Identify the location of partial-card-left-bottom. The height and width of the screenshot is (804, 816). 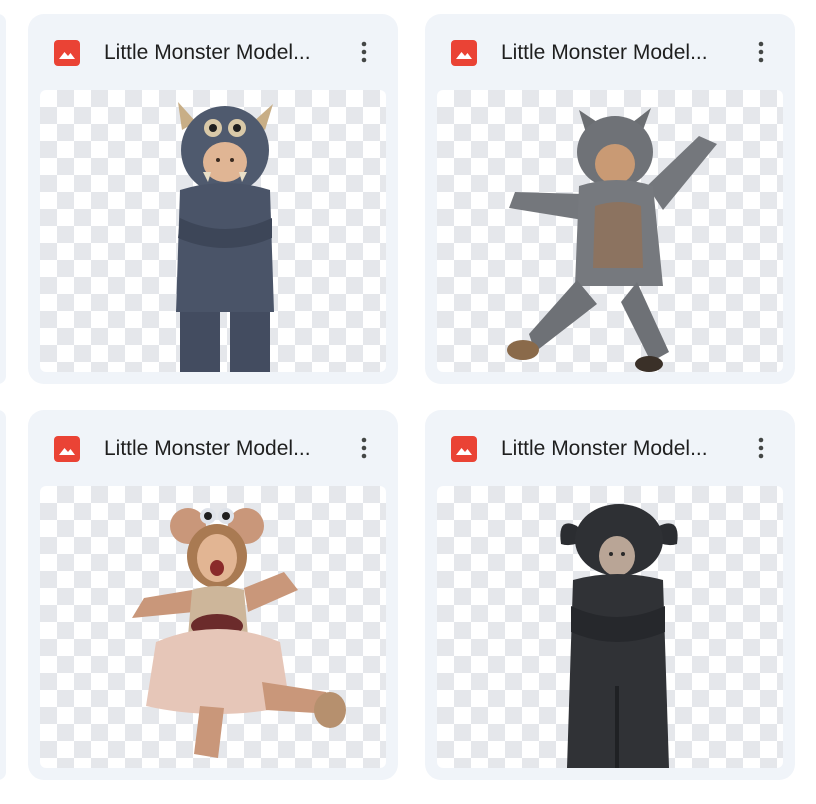
(3, 595).